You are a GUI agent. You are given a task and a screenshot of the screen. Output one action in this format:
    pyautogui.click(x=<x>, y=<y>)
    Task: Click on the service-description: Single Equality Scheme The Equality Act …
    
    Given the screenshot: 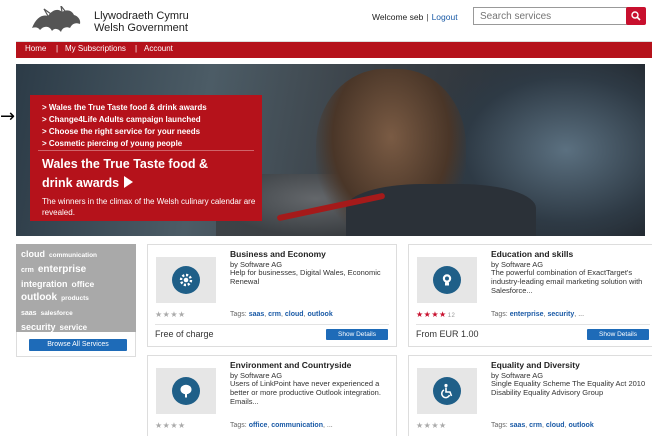 What is the action you would take?
    pyautogui.click(x=568, y=388)
    